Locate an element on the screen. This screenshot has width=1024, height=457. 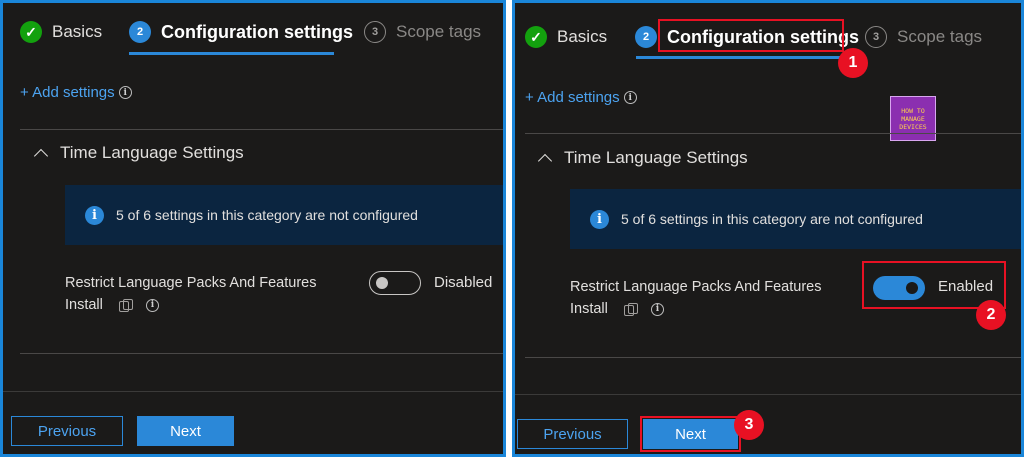
next-button: Next is located at coordinates (185, 431).